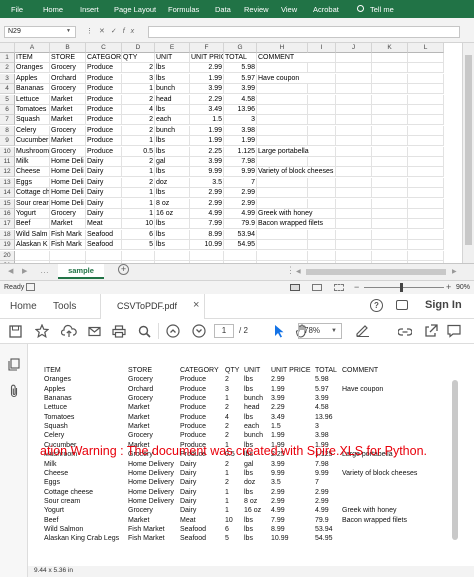  Describe the element at coordinates (240, 182) in the screenshot. I see `cell: 7` at that location.